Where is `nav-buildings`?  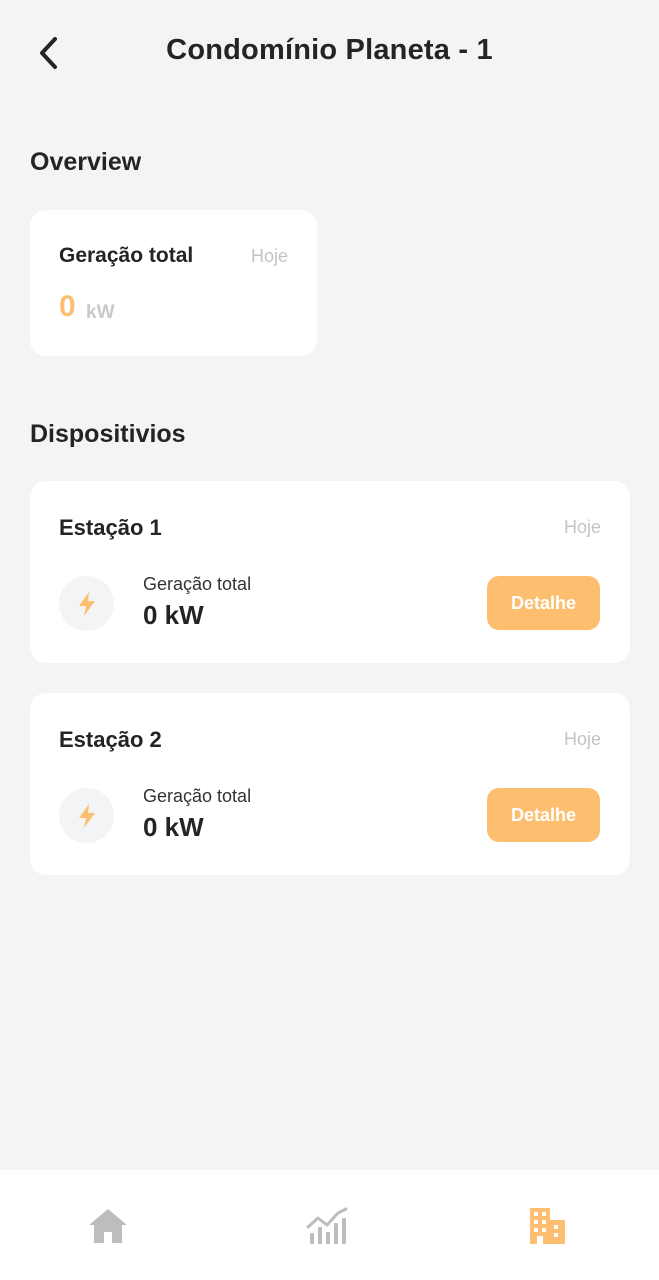 nav-buildings is located at coordinates (547, 1226).